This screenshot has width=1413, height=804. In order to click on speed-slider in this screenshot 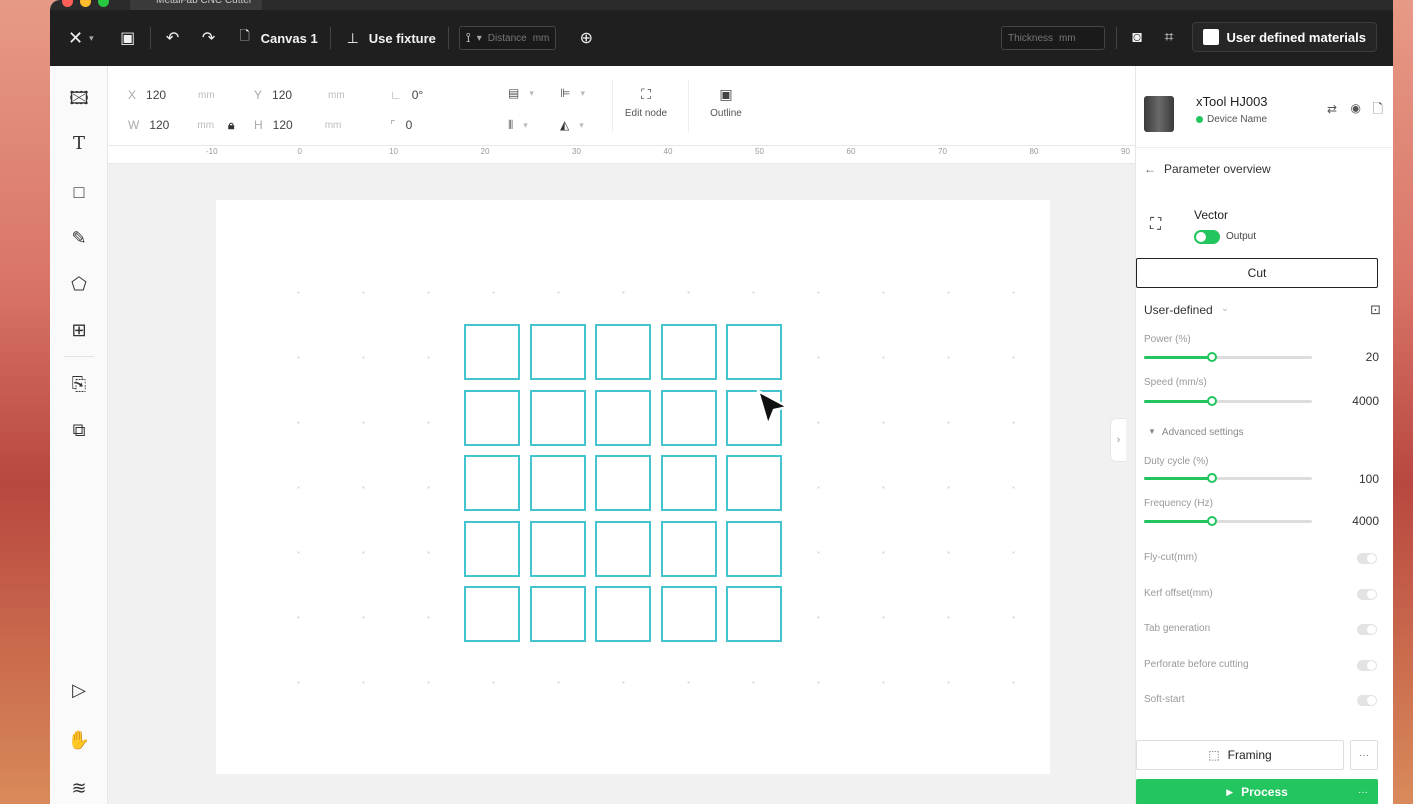, I will do `click(1228, 401)`.